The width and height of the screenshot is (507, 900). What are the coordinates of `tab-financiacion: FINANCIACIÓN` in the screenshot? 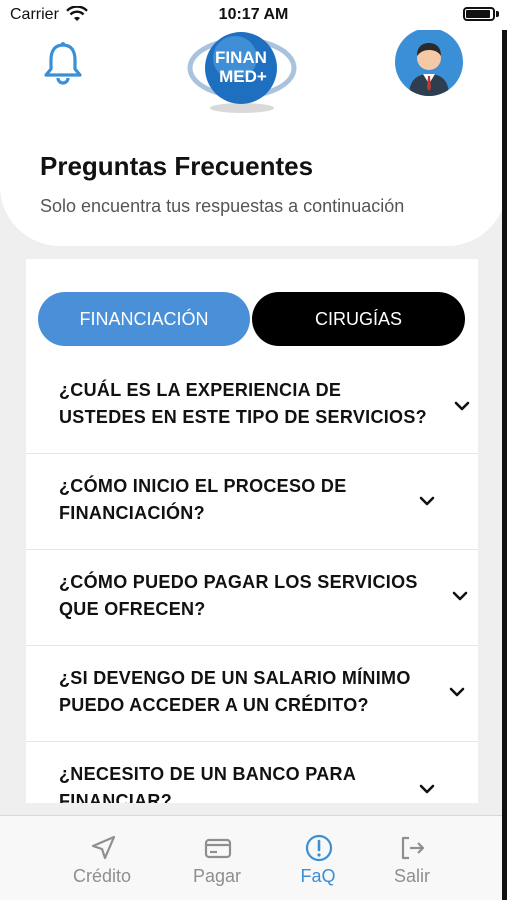 It's located at (144, 319).